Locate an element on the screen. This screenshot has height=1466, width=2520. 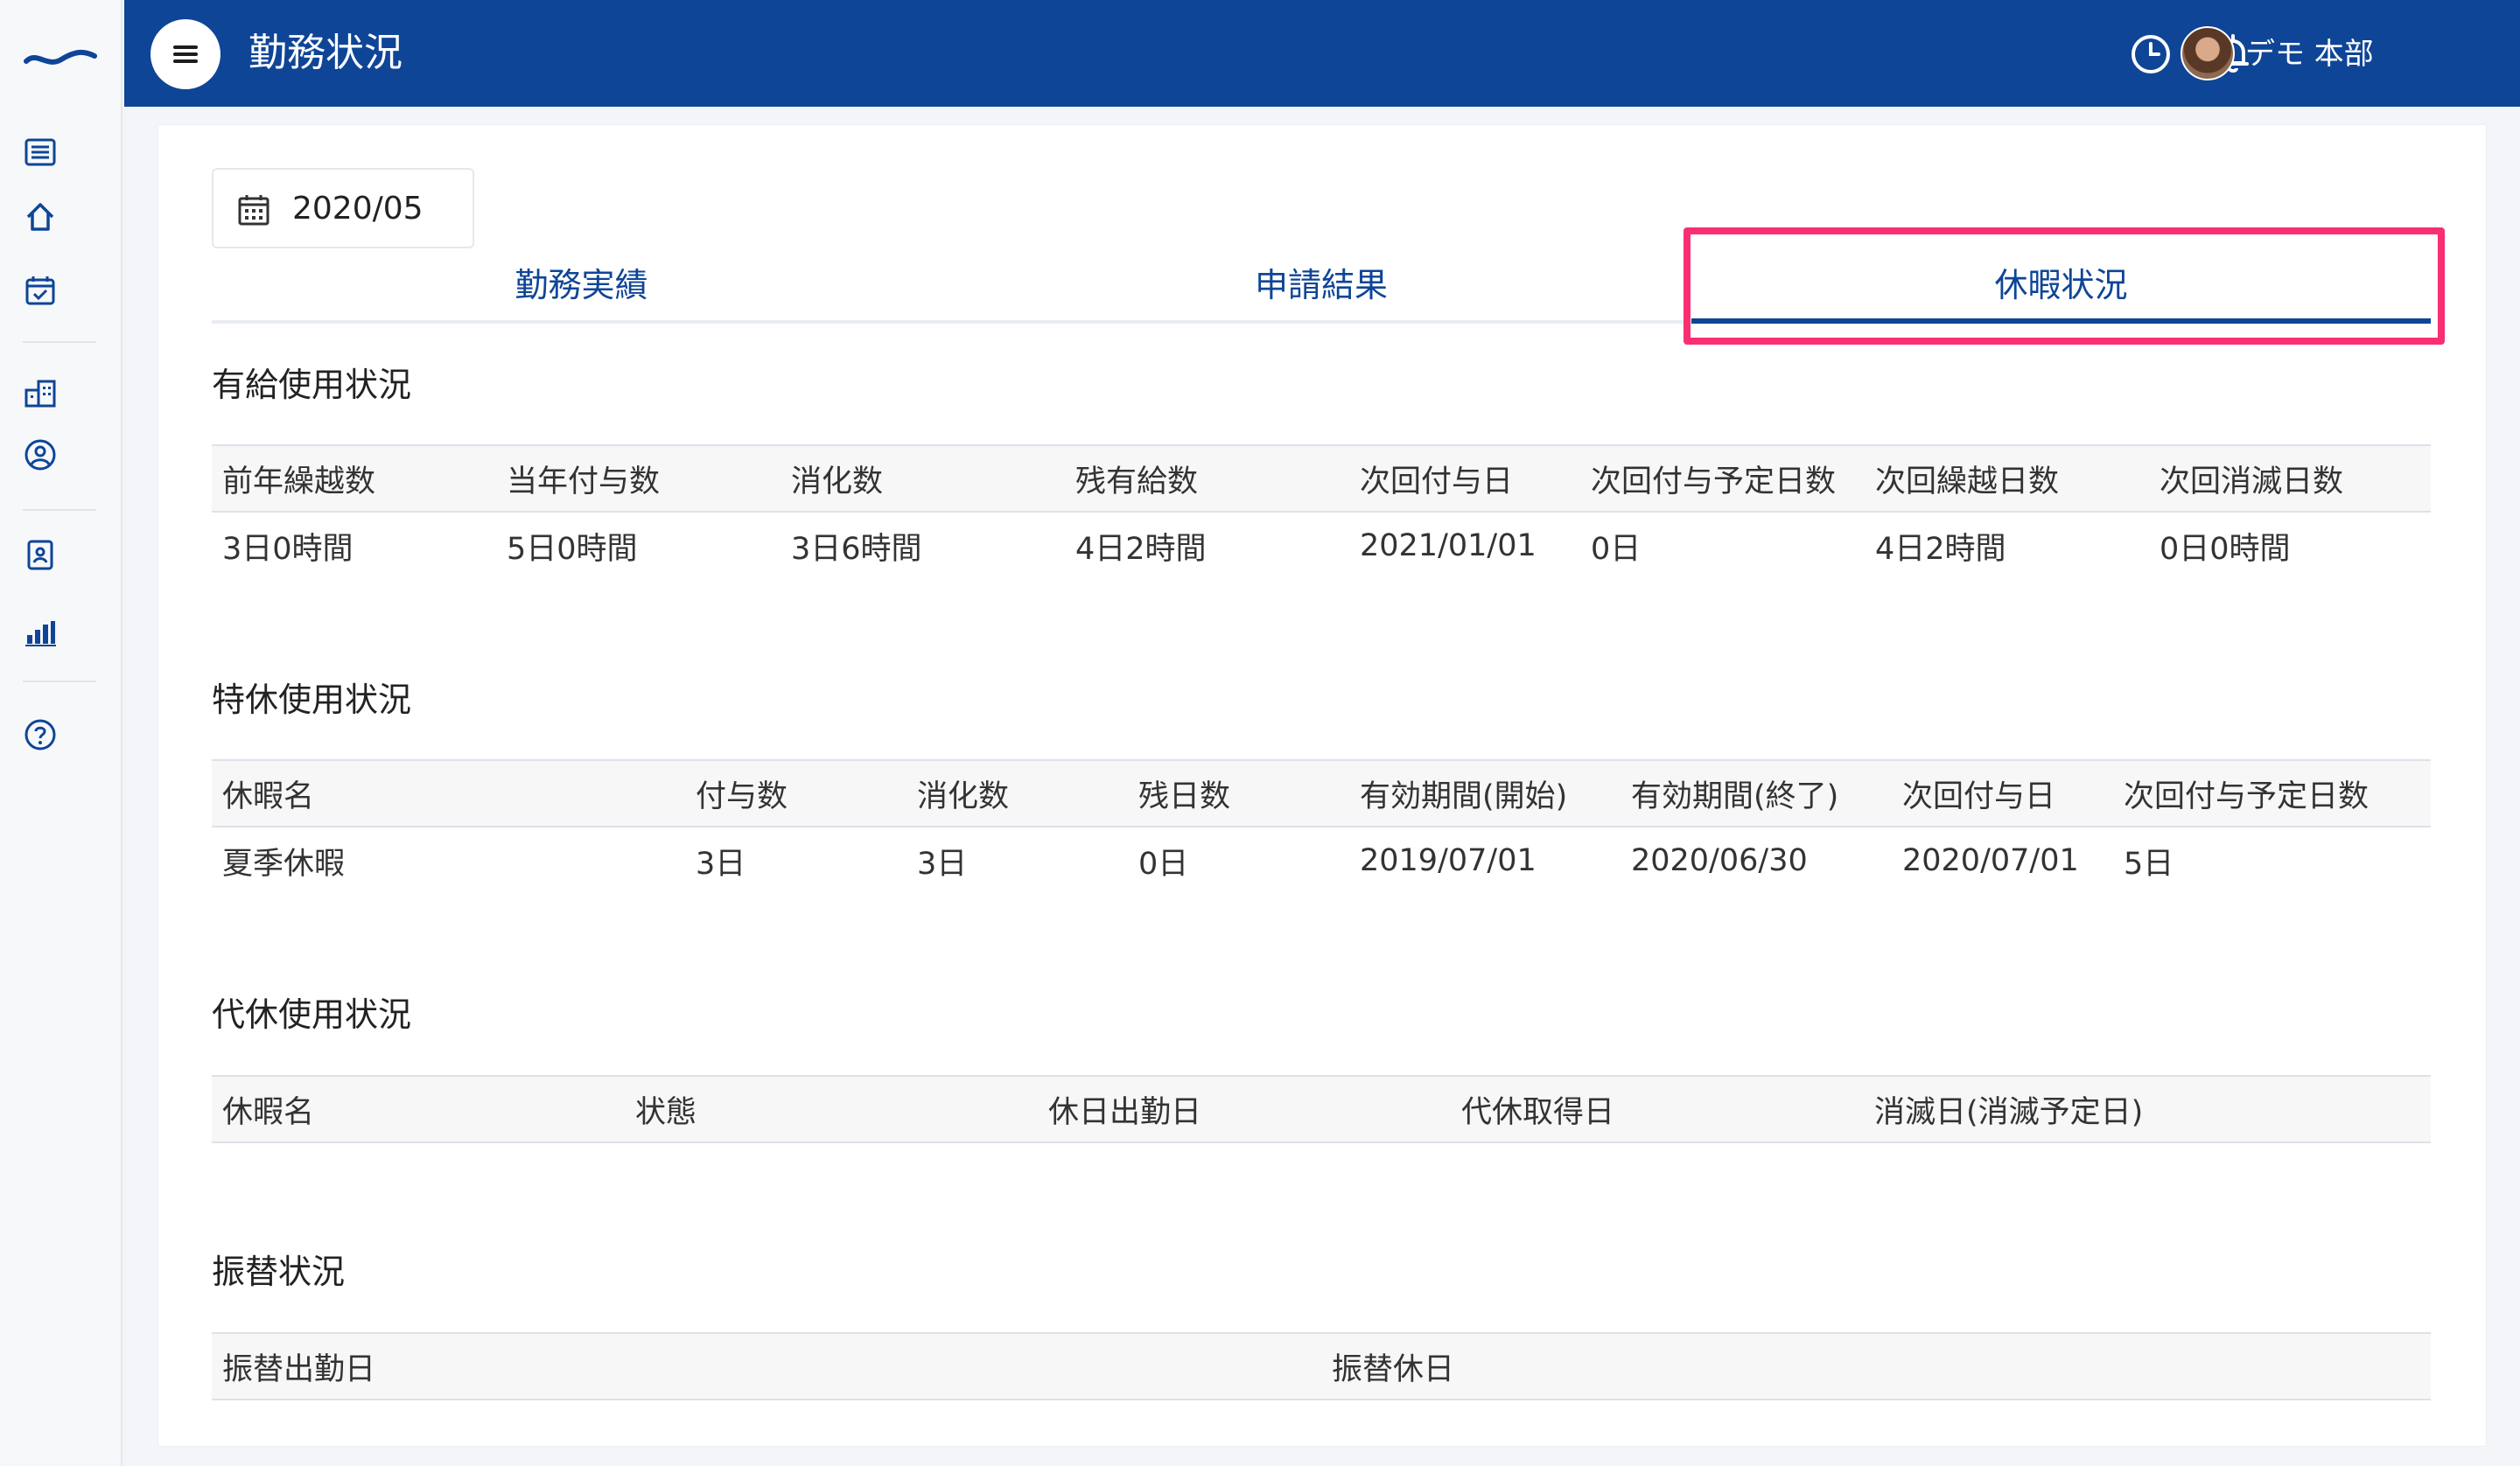
table-cell: 2019/07/01 is located at coordinates (1448, 861).